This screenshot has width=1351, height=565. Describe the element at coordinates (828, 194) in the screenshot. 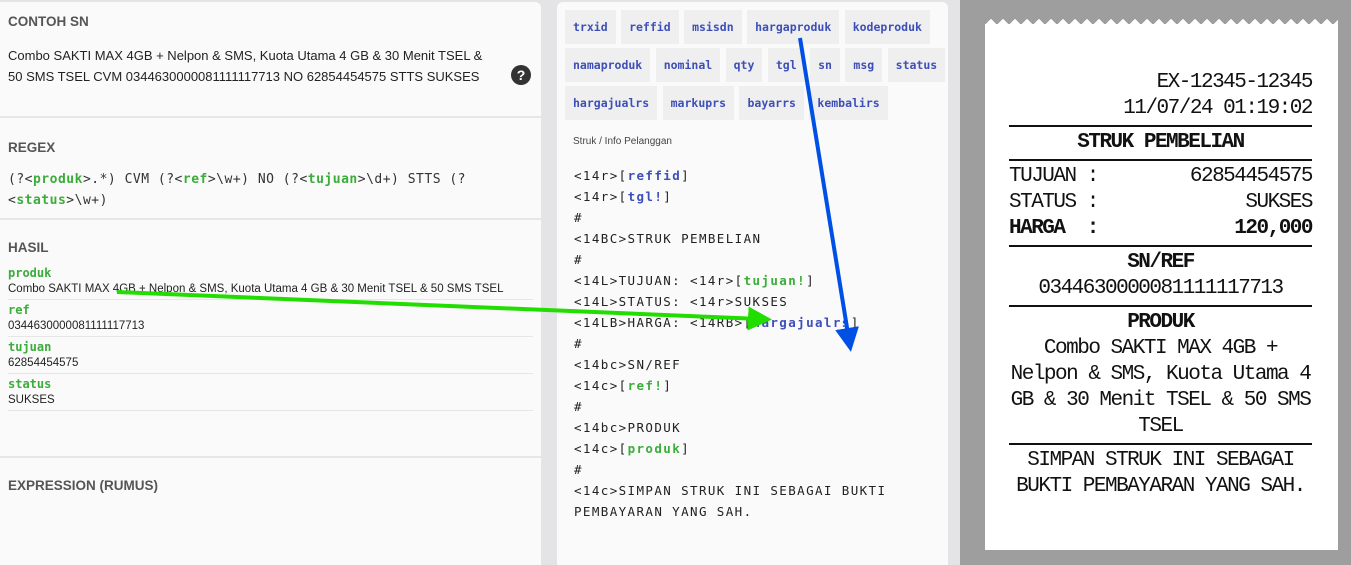

I see `blue-arrow` at that location.